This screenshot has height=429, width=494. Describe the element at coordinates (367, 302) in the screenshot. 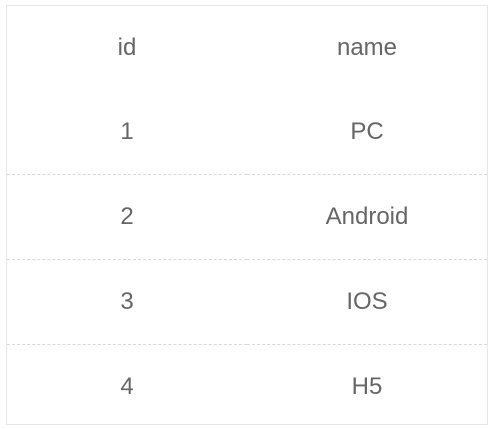

I see `cell-name: IOS` at that location.